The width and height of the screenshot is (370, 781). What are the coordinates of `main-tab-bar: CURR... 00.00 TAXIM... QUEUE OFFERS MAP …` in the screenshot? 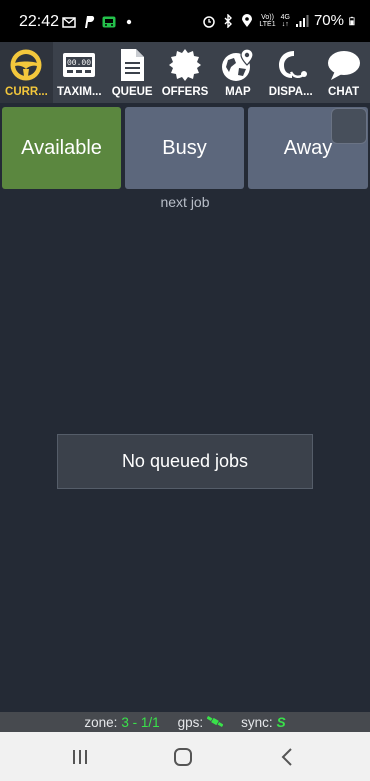 It's located at (185, 72).